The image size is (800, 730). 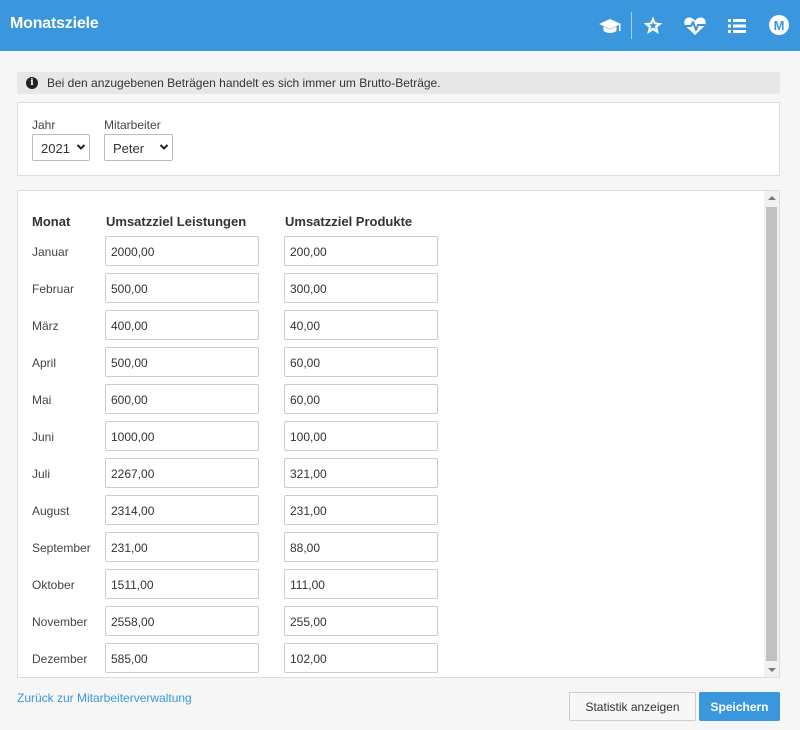 What do you see at coordinates (44, 125) in the screenshot?
I see `year-label: Jahr` at bounding box center [44, 125].